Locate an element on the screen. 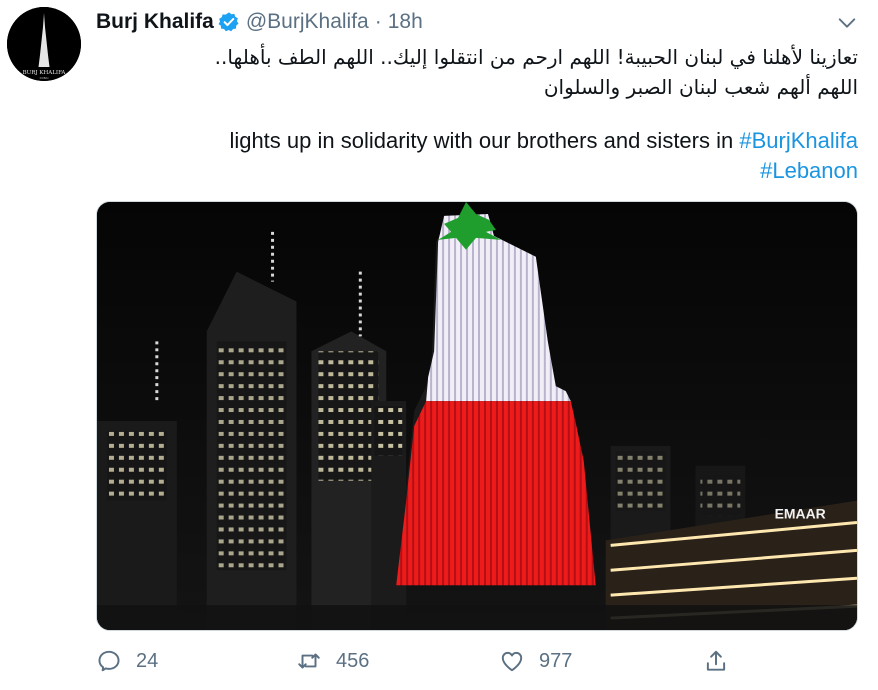 Image resolution: width=878 pixels, height=690 pixels. author-avatar: BURJ KHALIFA DUBAI is located at coordinates (44, 44).